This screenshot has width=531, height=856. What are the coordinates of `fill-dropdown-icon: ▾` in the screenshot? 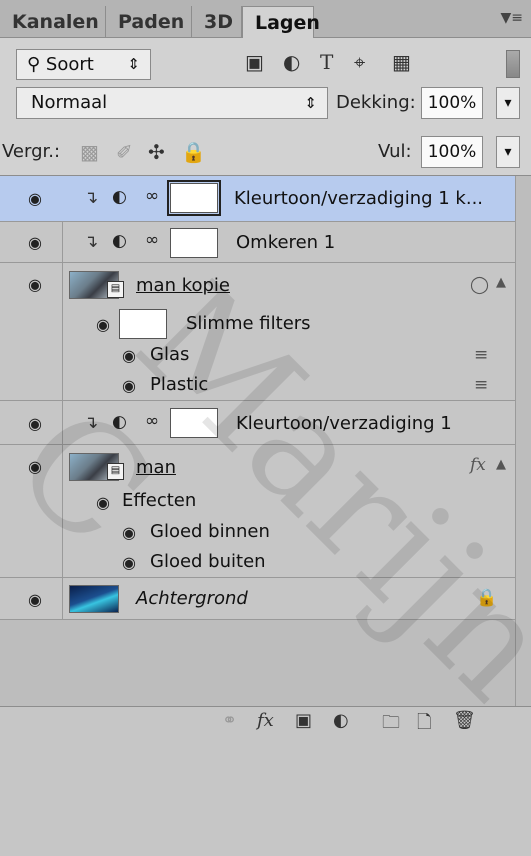 It's located at (508, 152).